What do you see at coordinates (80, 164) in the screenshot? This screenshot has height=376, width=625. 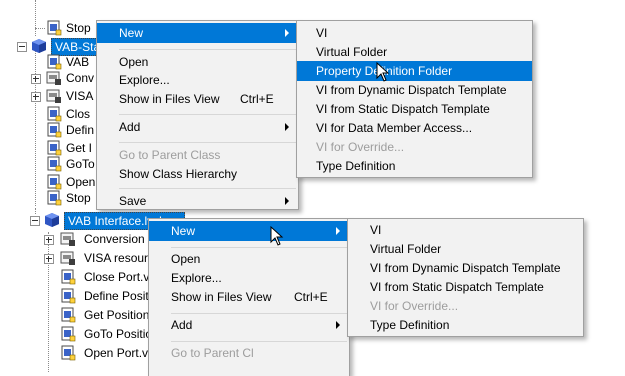 I see `tree-item-label: GoTo` at bounding box center [80, 164].